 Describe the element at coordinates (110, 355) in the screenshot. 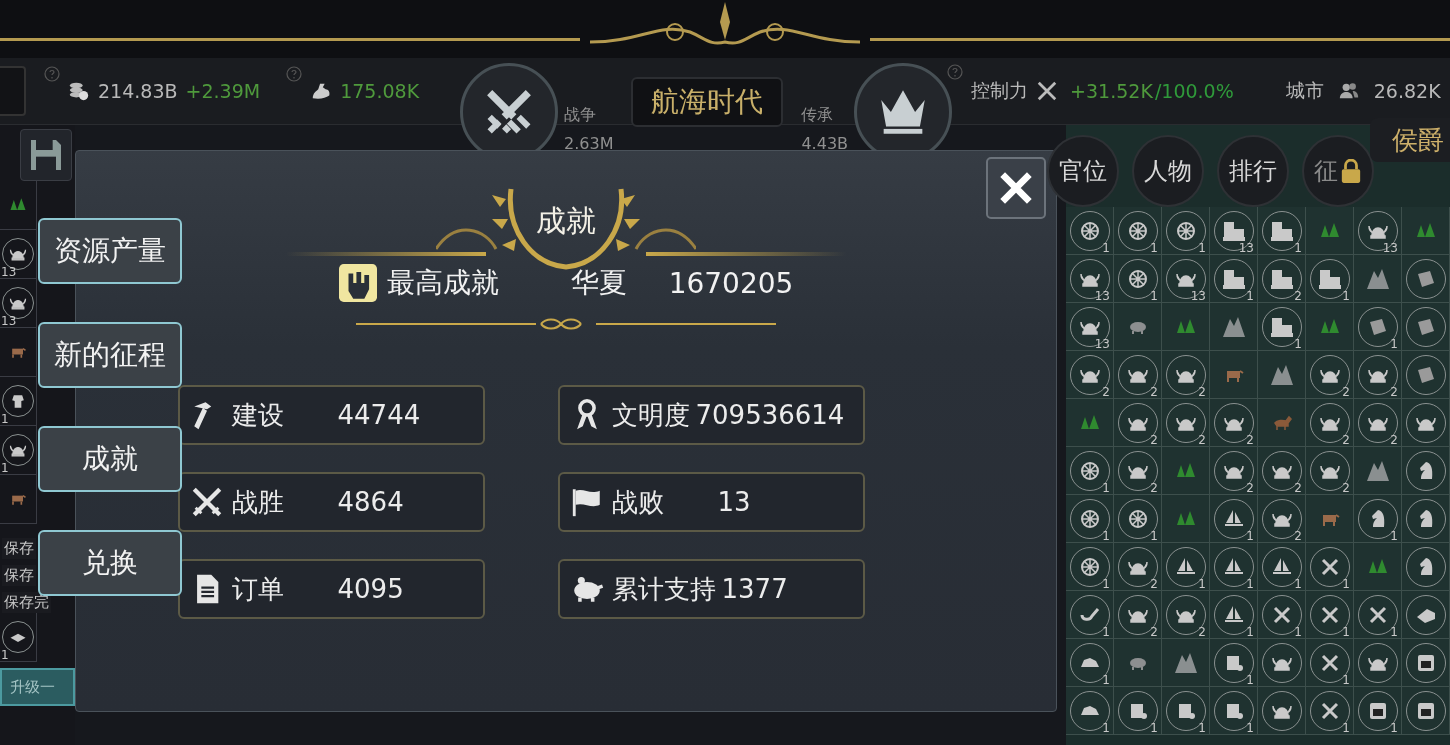

I see `side-tab: 新的征程` at that location.